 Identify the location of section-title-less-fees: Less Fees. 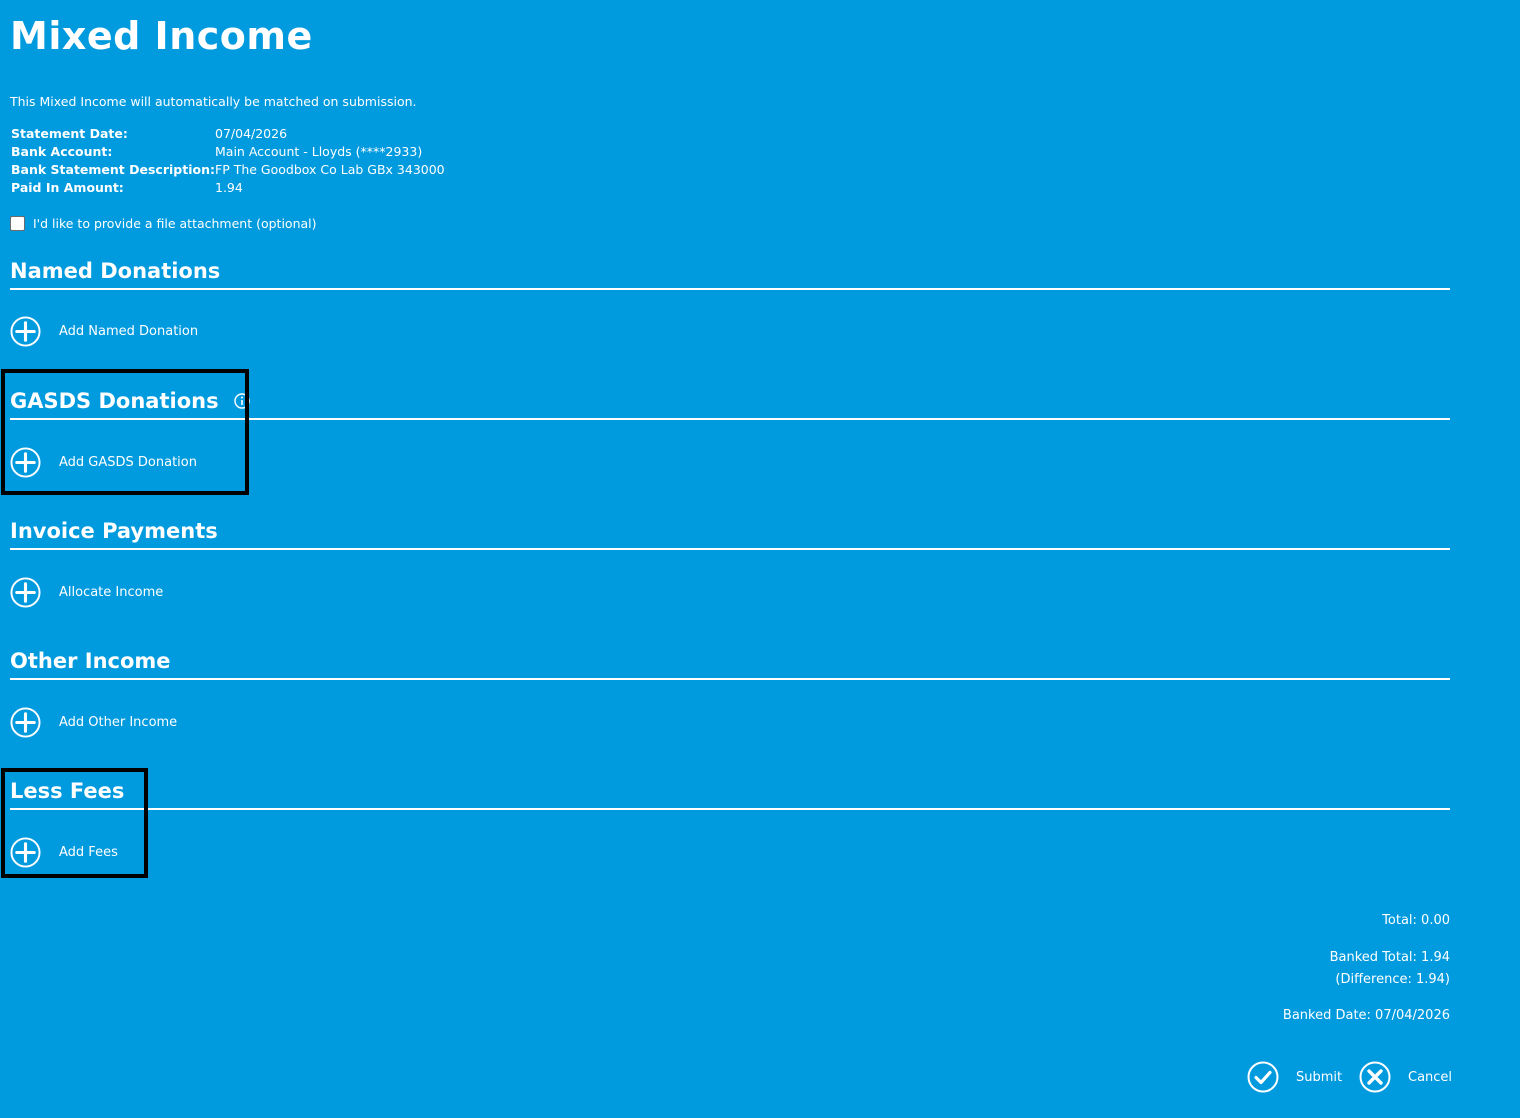
(730, 793).